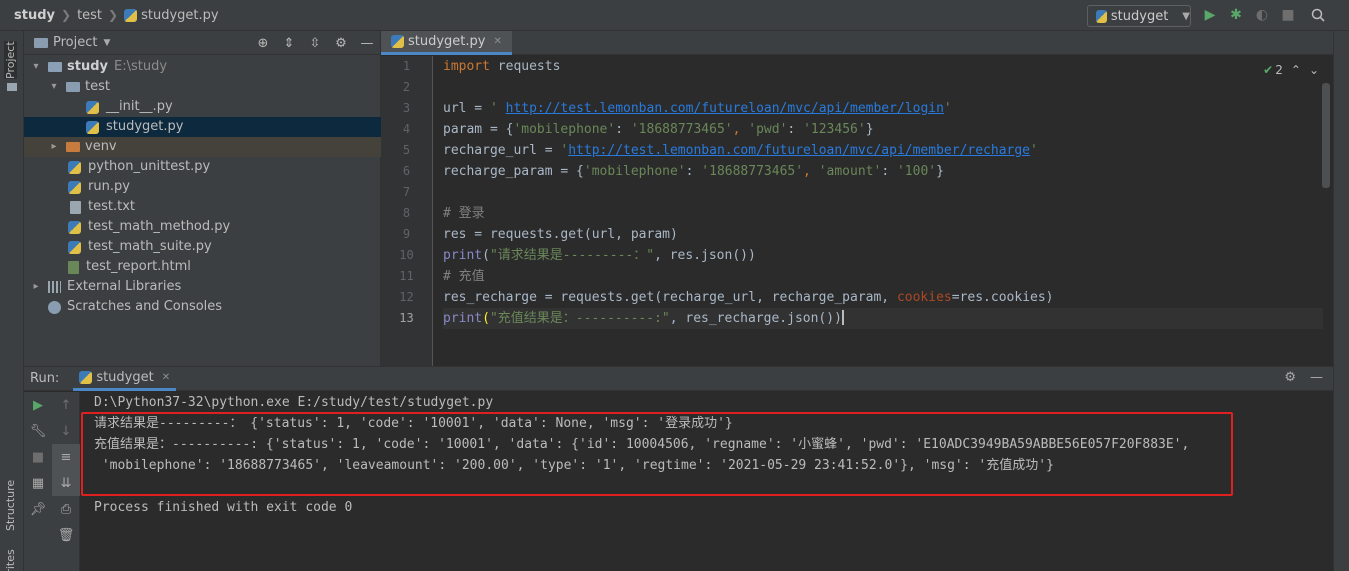 This screenshot has height=571, width=1349. Describe the element at coordinates (202, 227) in the screenshot. I see `tree-item-test-math-method: test_math_method.py` at that location.